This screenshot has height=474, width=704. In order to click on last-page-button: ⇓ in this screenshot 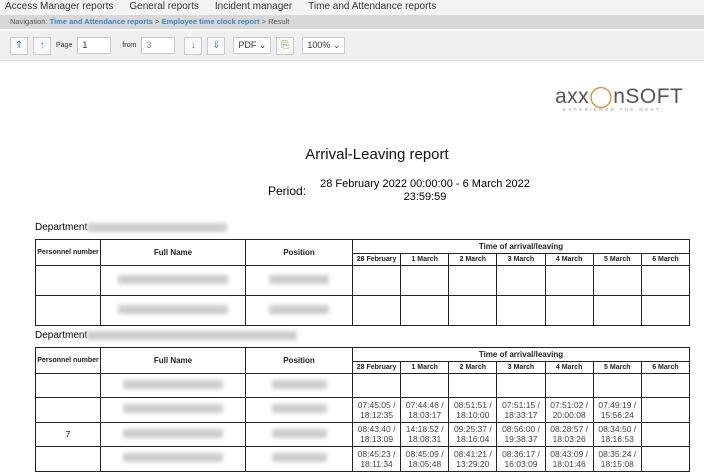, I will do `click(216, 45)`.